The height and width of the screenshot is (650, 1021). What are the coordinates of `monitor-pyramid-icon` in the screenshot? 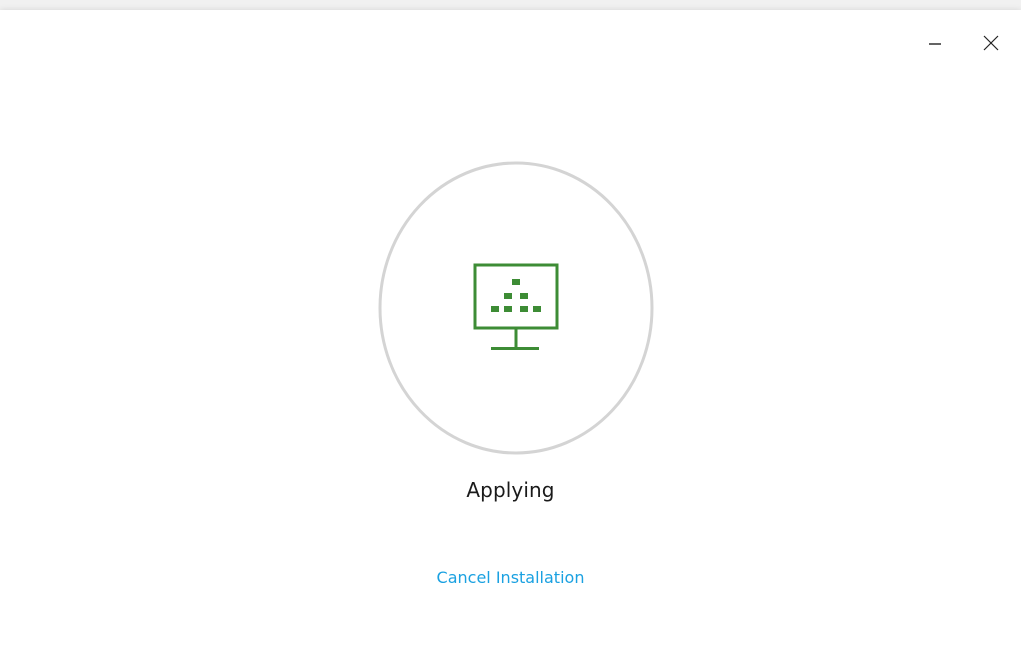 It's located at (516, 306).